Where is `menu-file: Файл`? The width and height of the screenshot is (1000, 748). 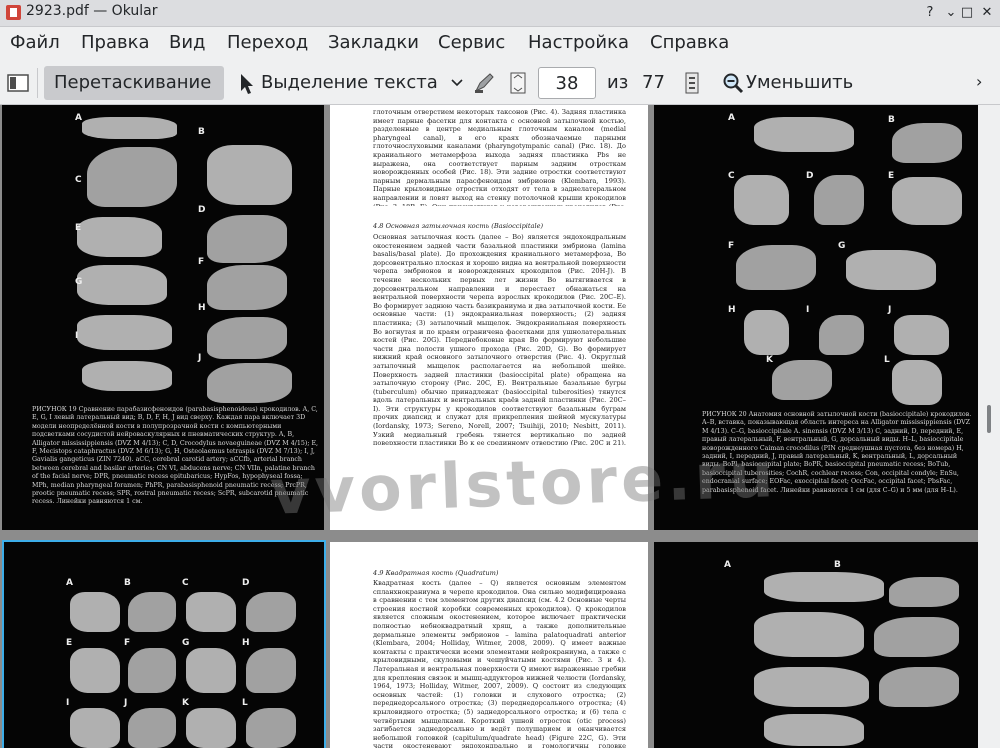
menu-file: Файл is located at coordinates (35, 42).